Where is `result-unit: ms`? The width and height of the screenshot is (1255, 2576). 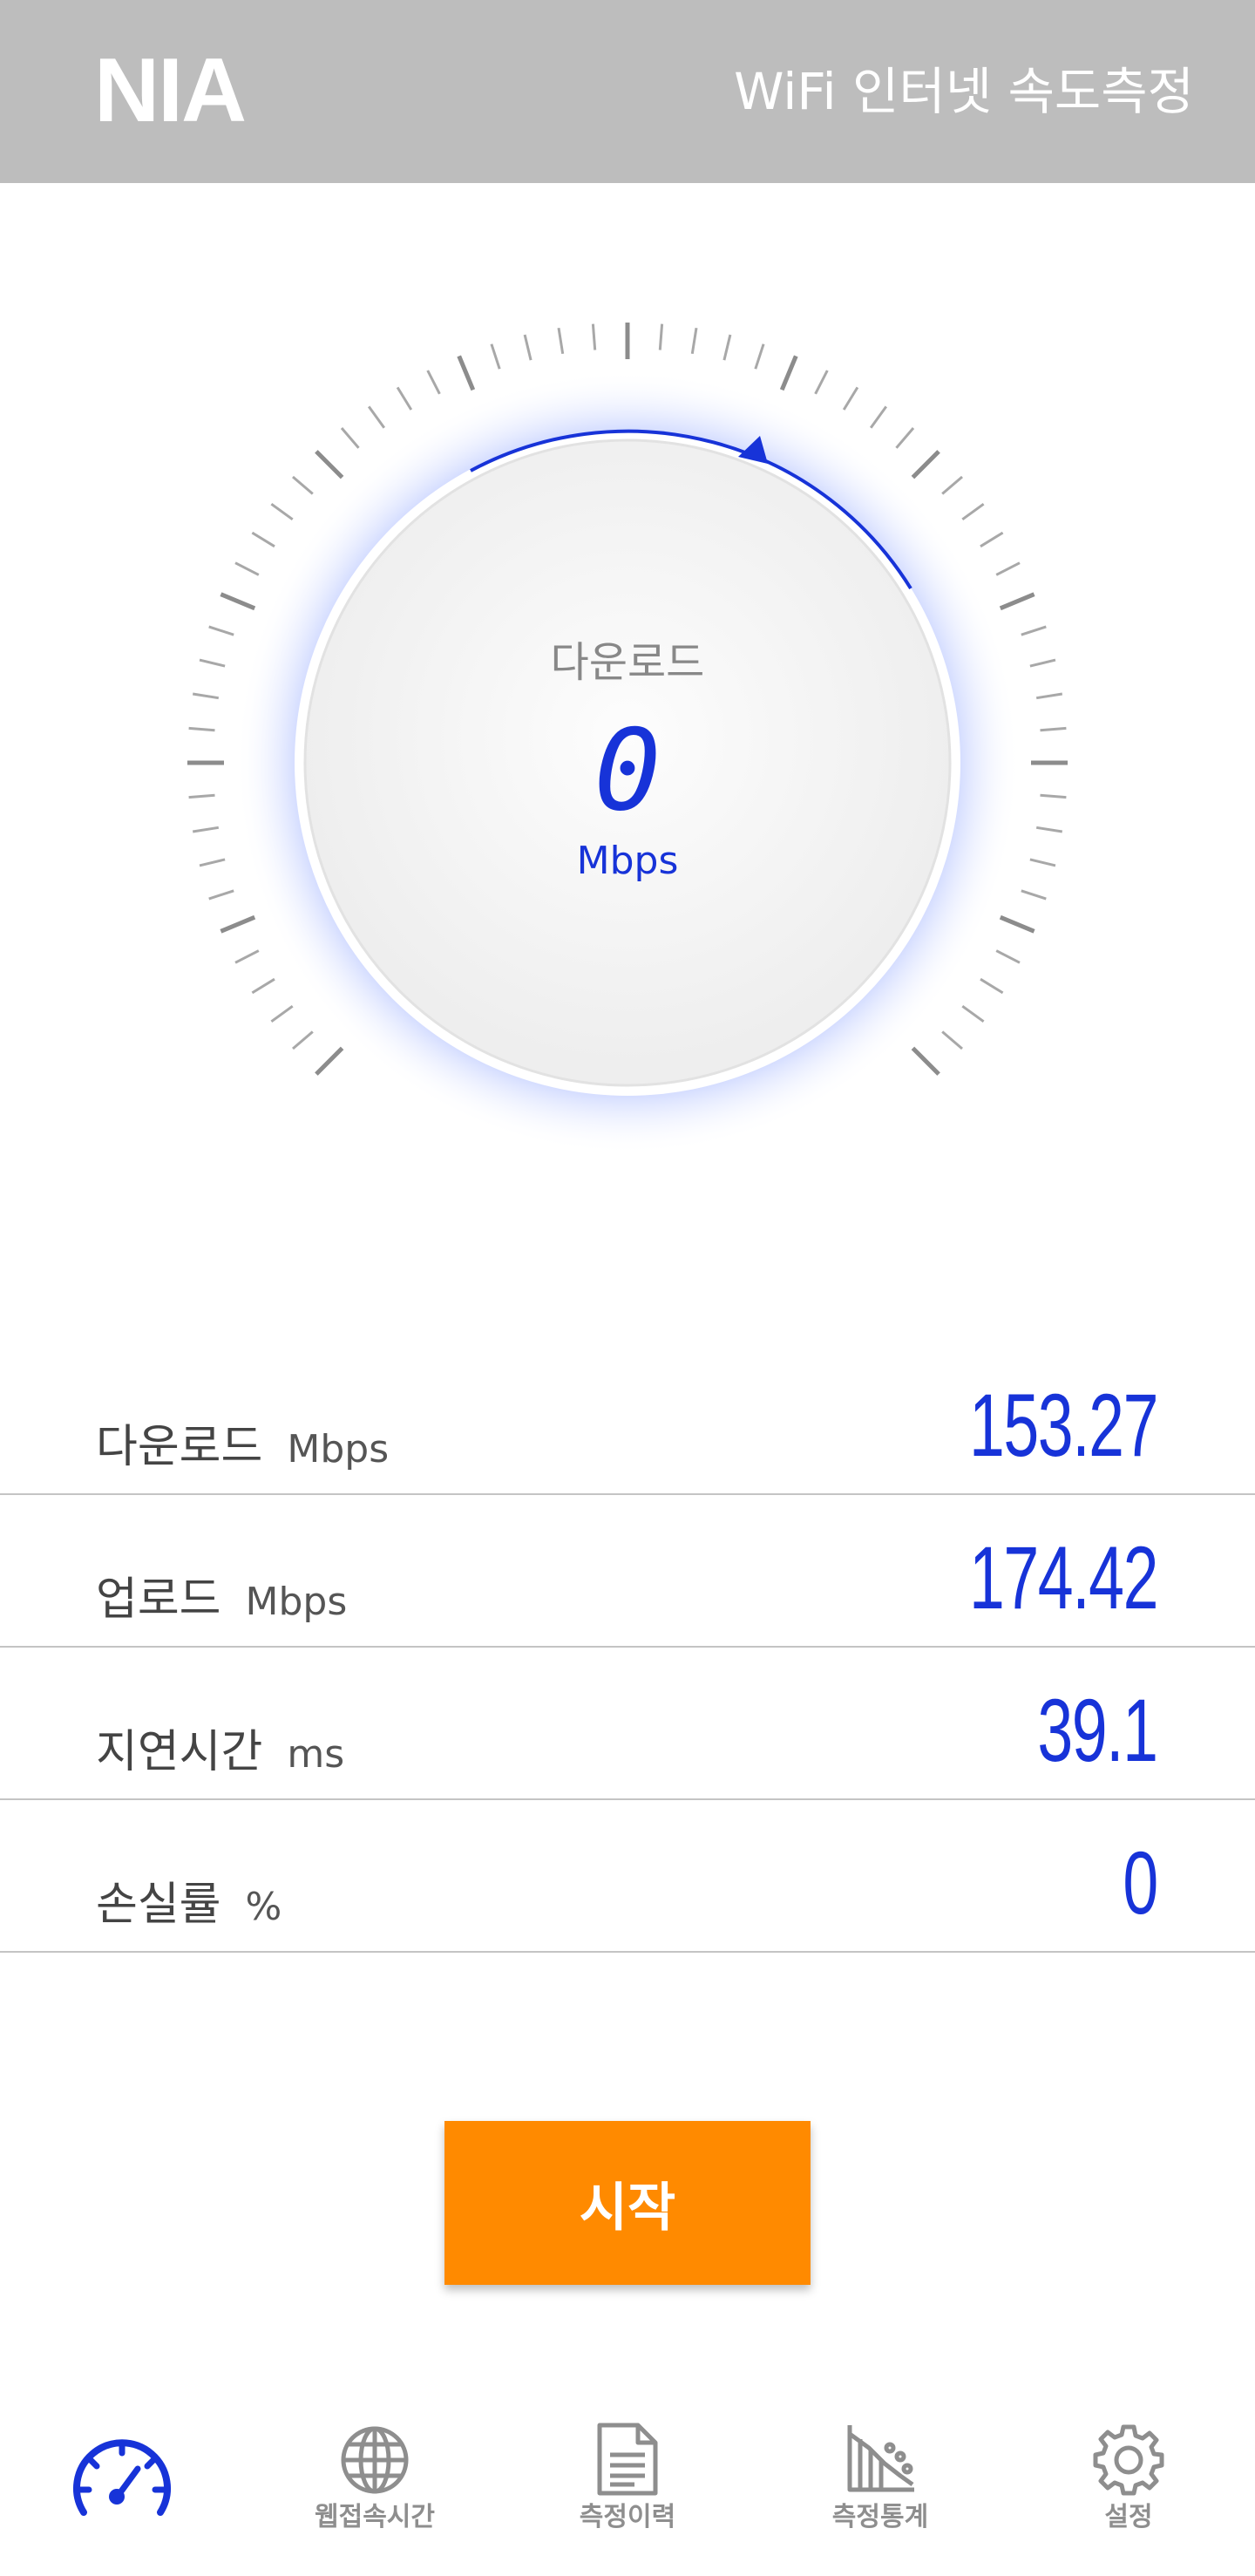 result-unit: ms is located at coordinates (316, 1754).